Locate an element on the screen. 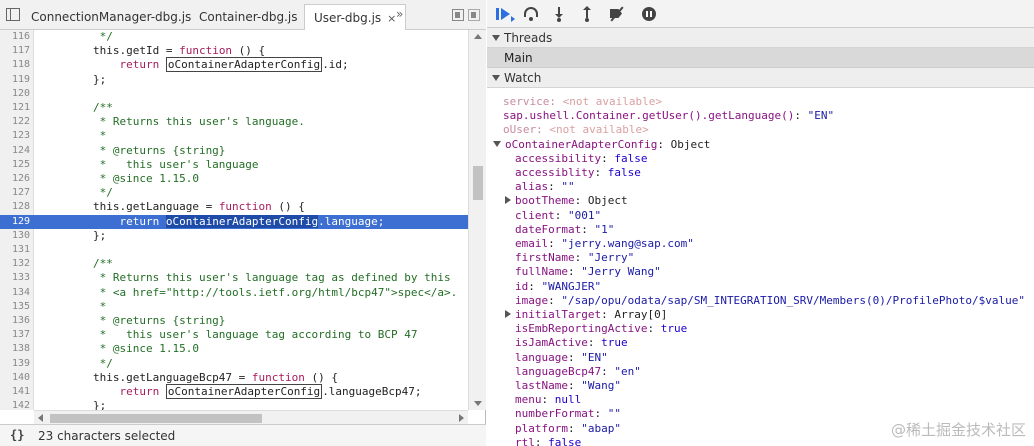  watch-item: service: <not available> is located at coordinates (582, 102).